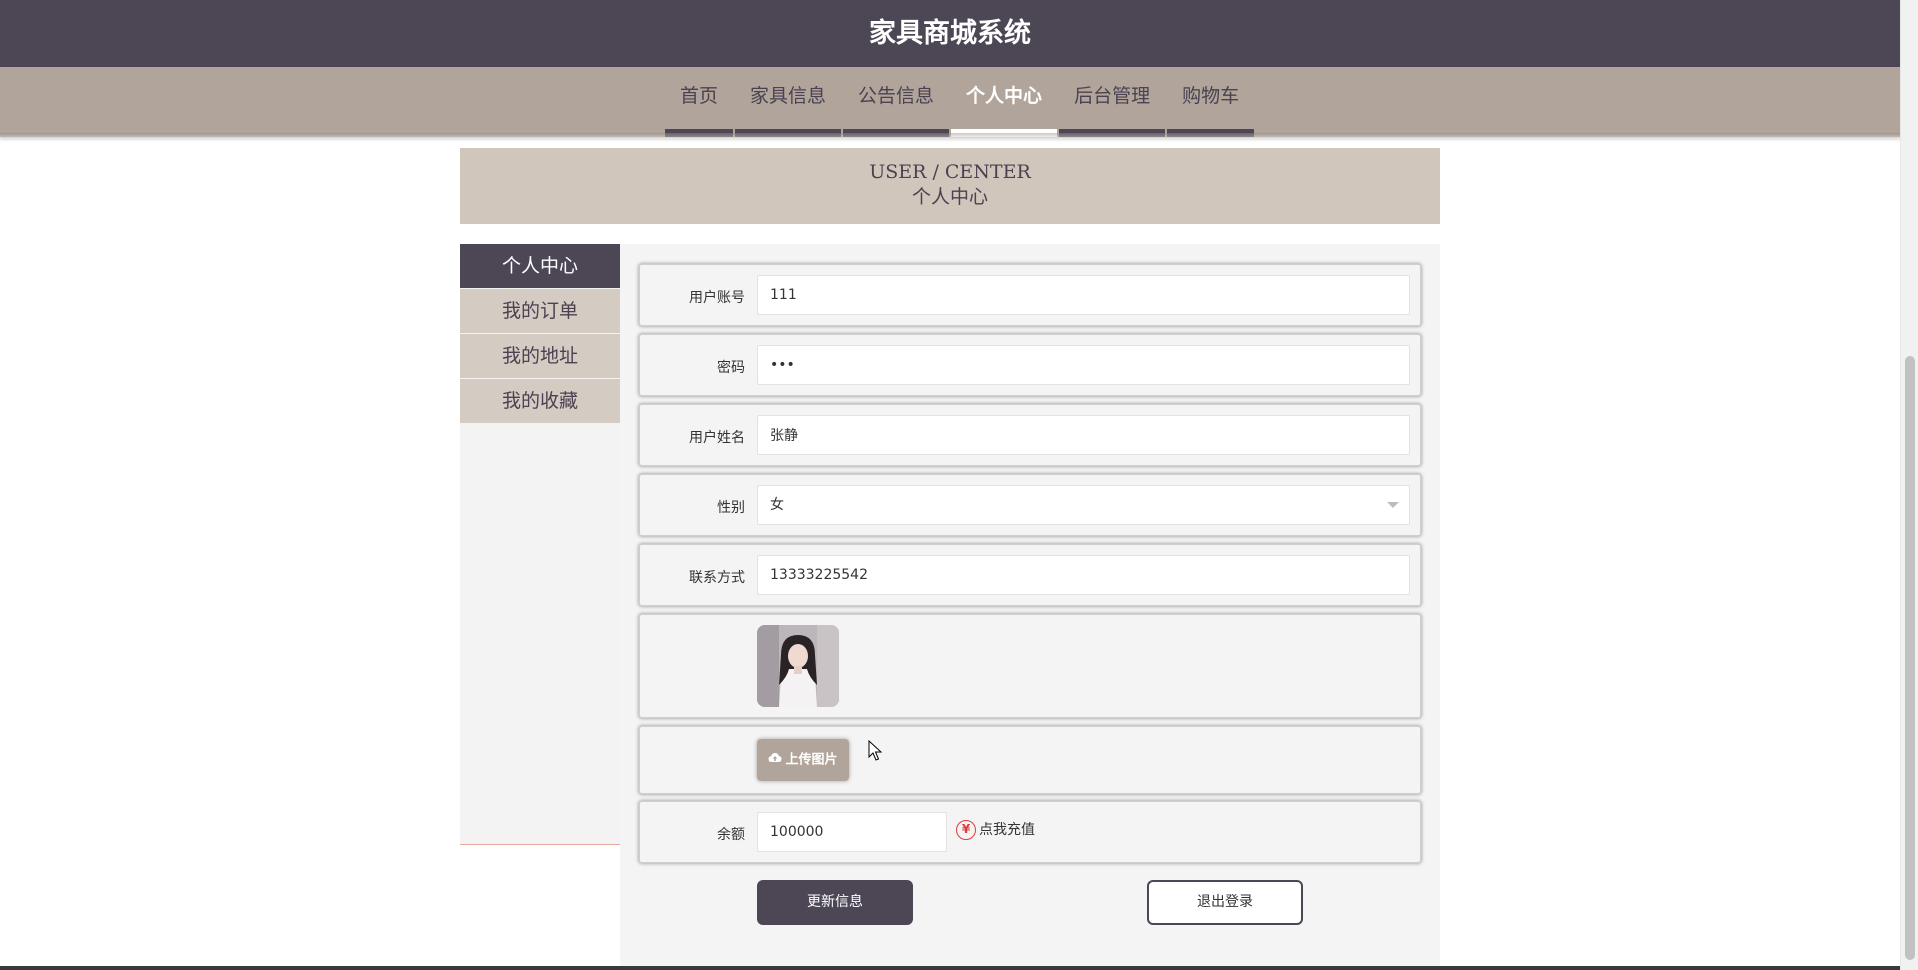 Image resolution: width=1918 pixels, height=970 pixels. What do you see at coordinates (1083, 365) in the screenshot?
I see `password-input` at bounding box center [1083, 365].